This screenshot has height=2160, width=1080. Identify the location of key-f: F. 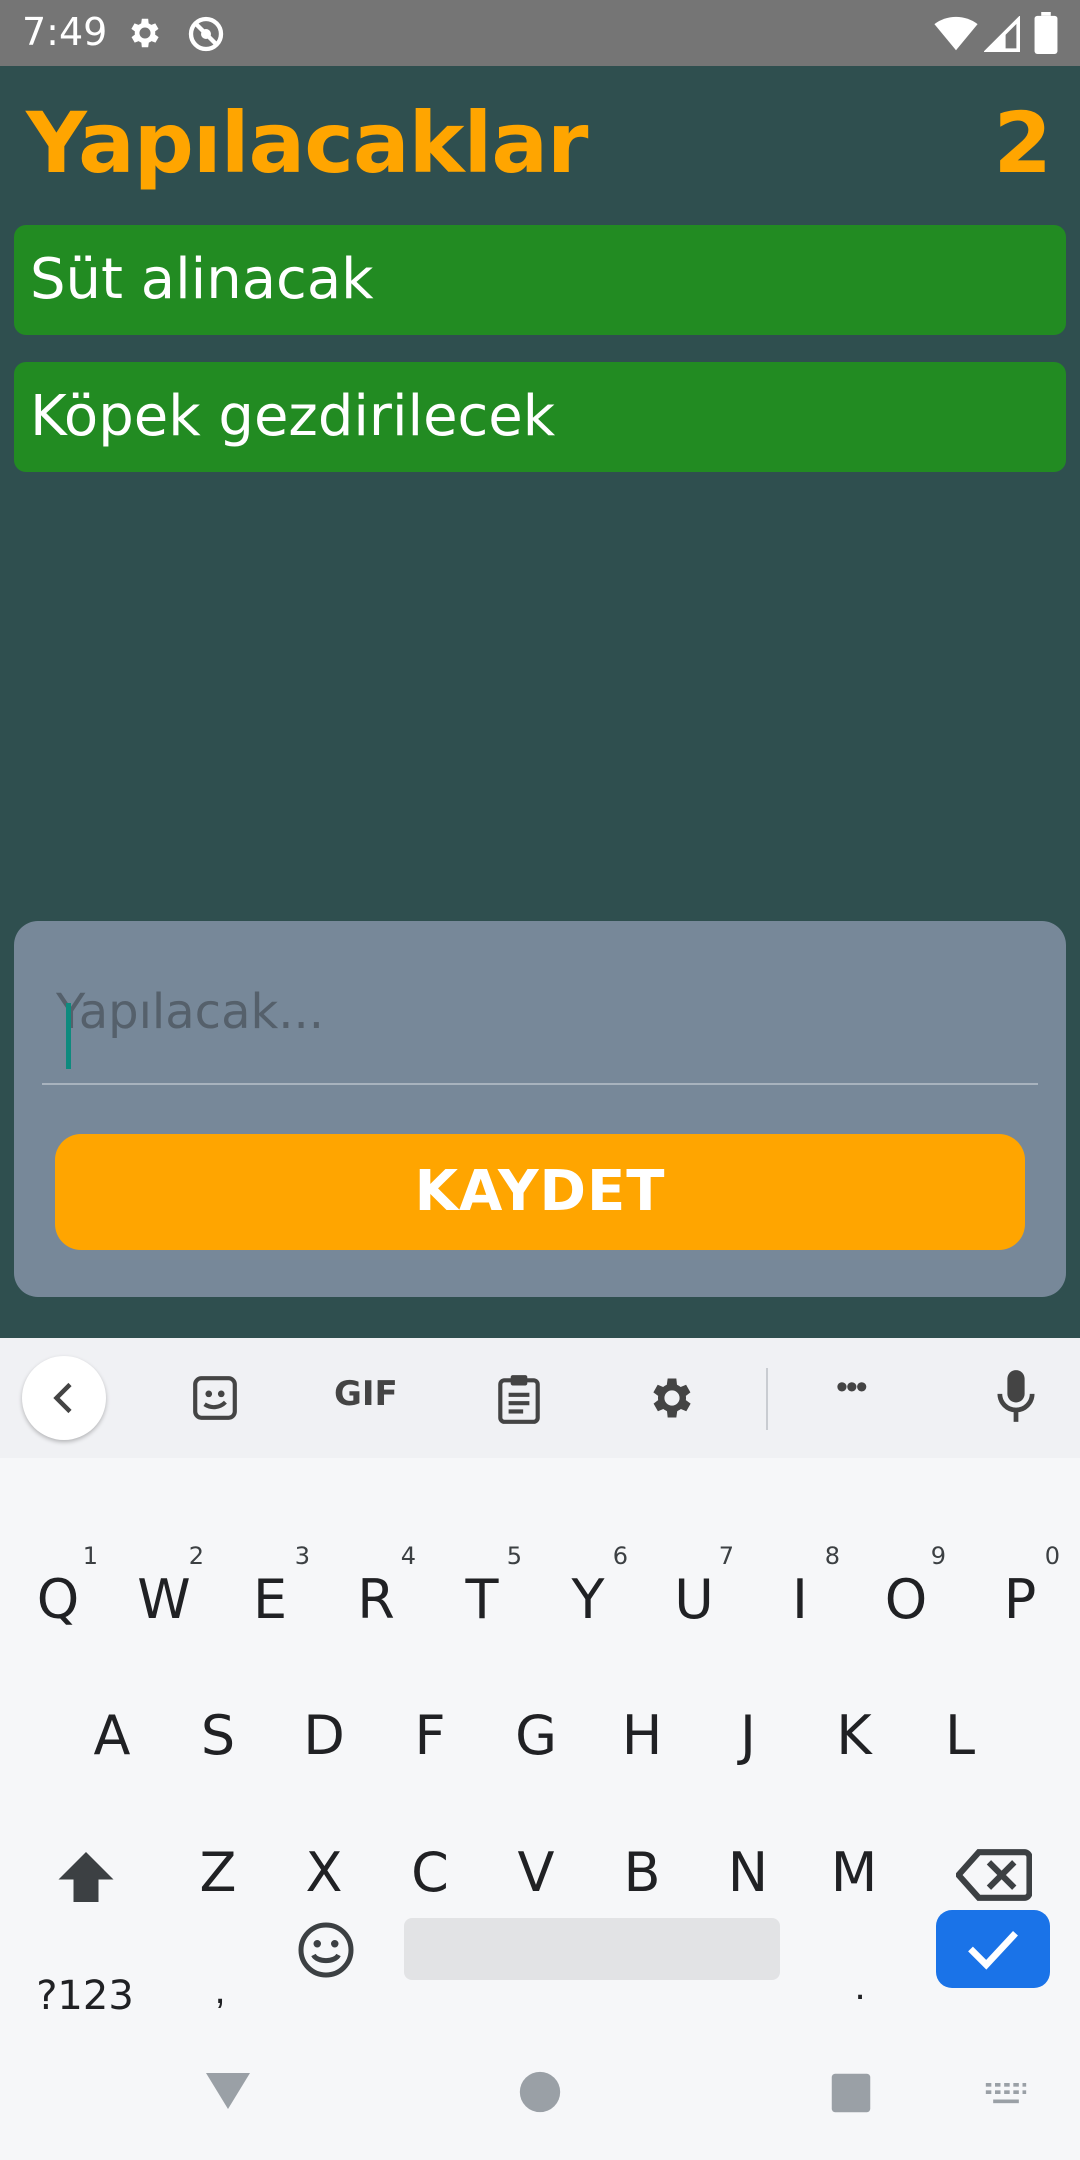
(430, 1736).